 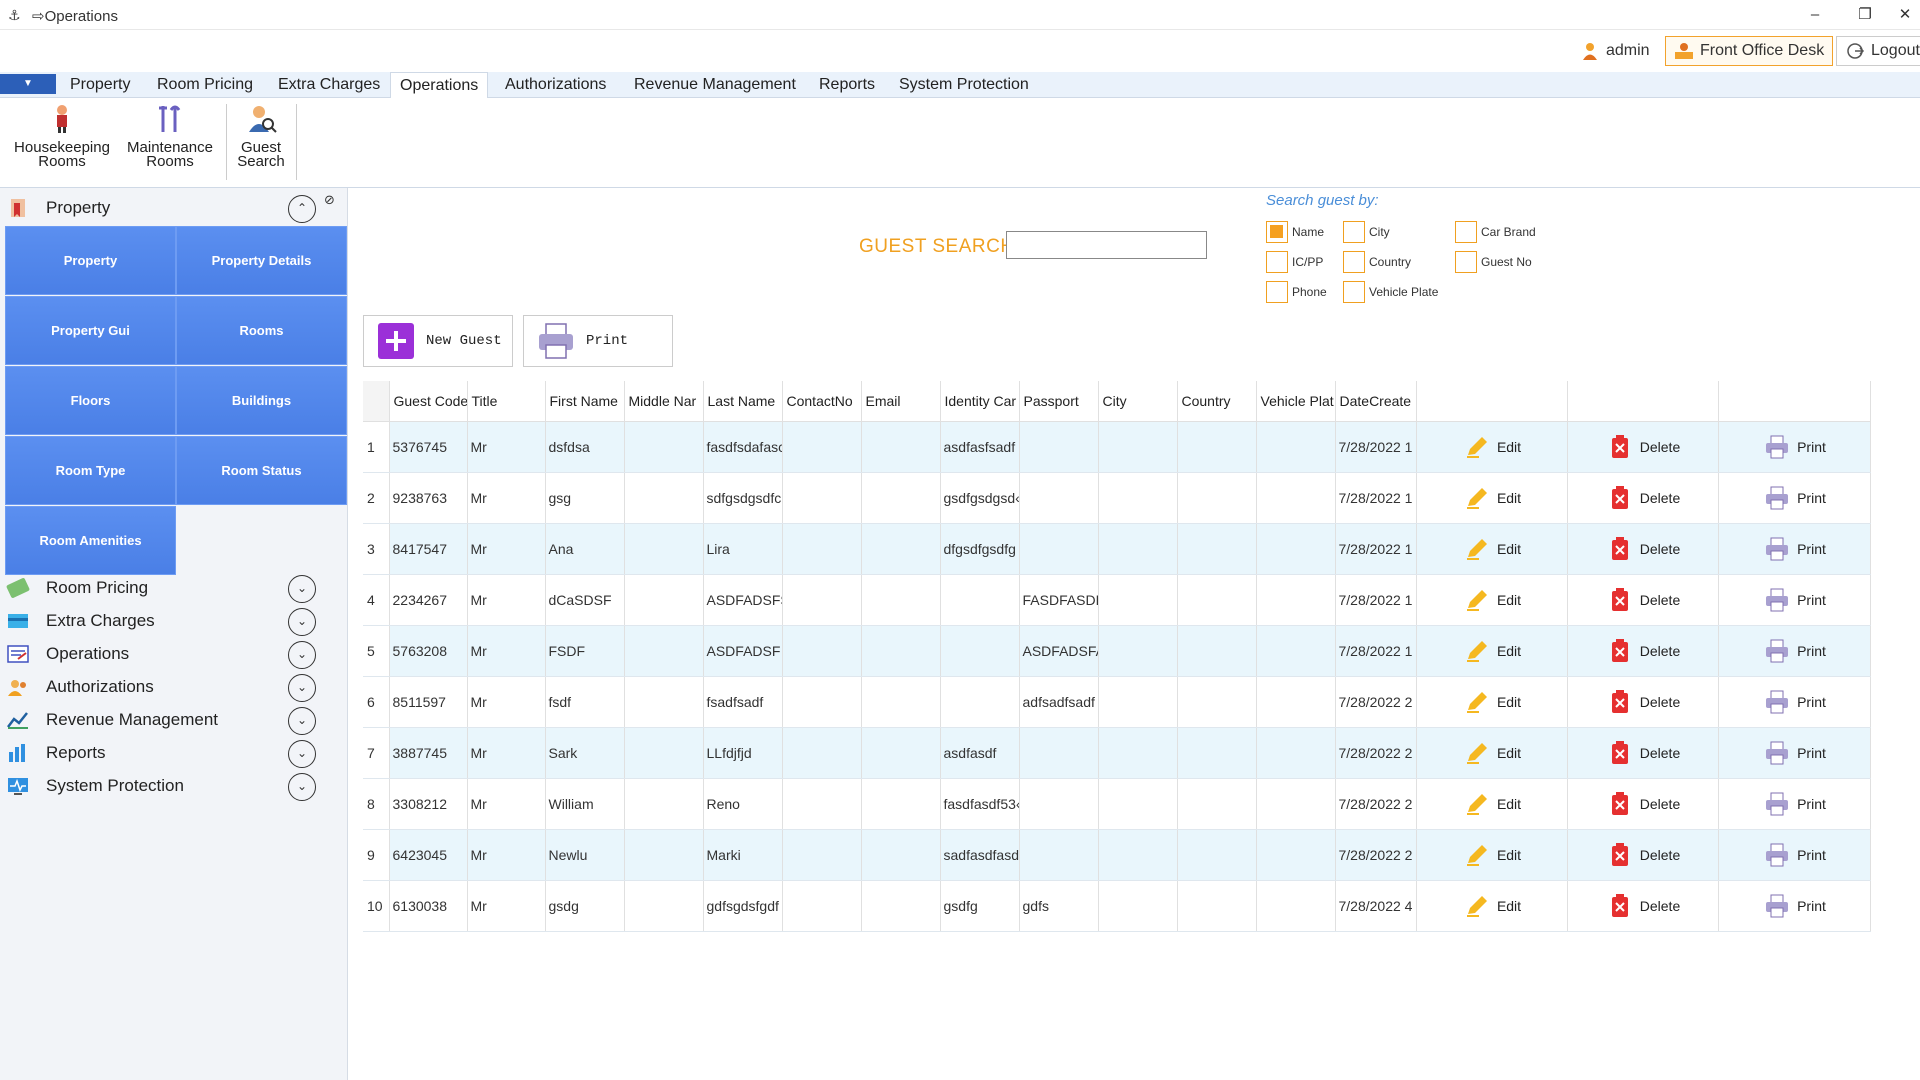 What do you see at coordinates (261, 260) in the screenshot?
I see `tile-property-details: Property Details` at bounding box center [261, 260].